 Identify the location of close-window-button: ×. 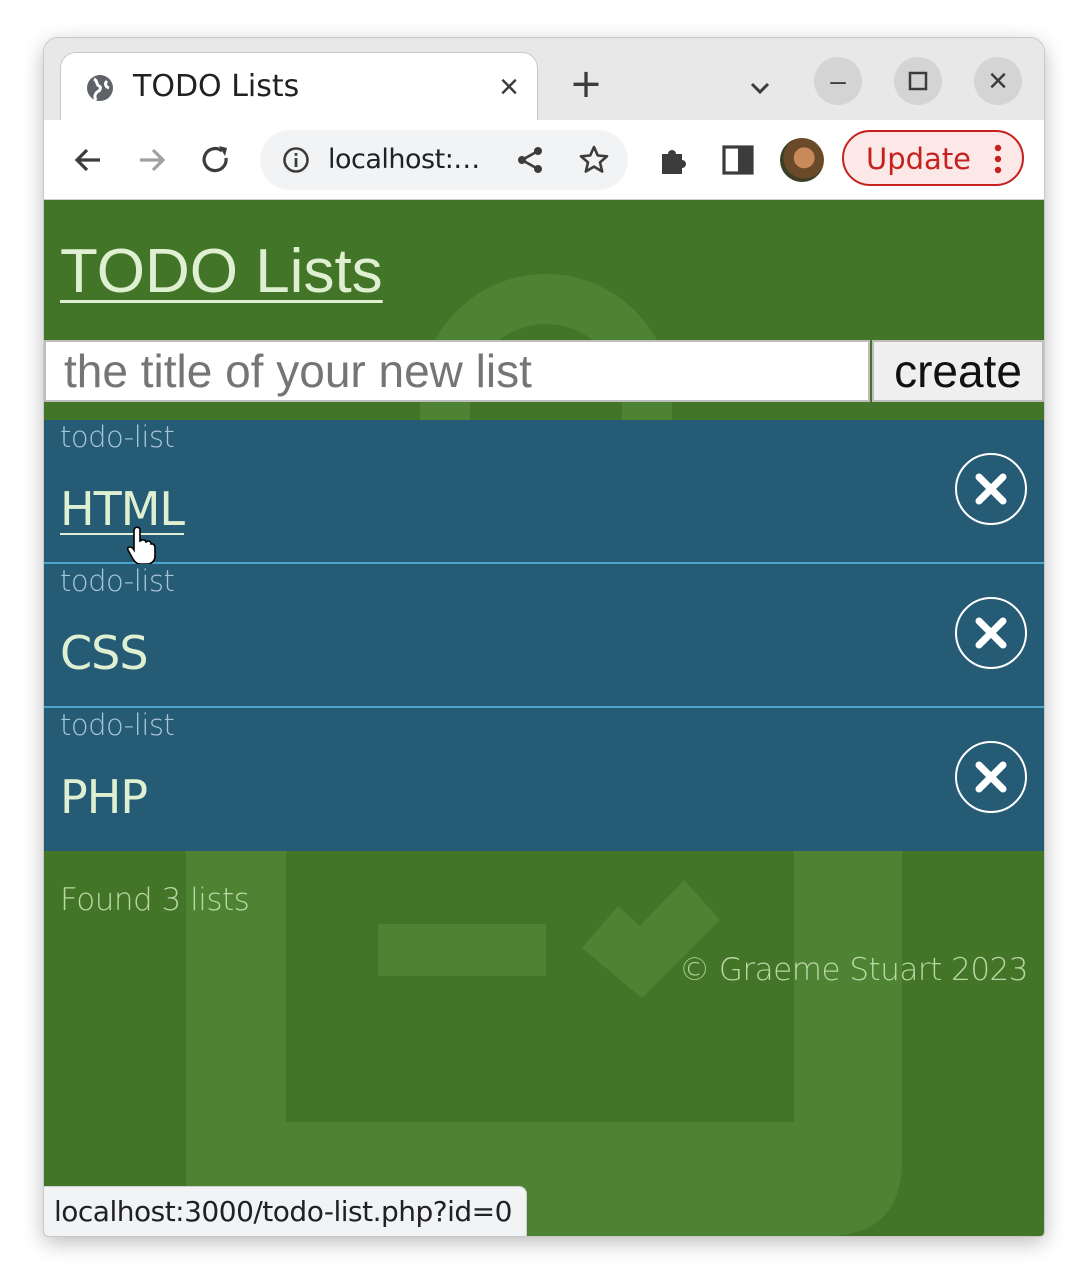
(998, 81).